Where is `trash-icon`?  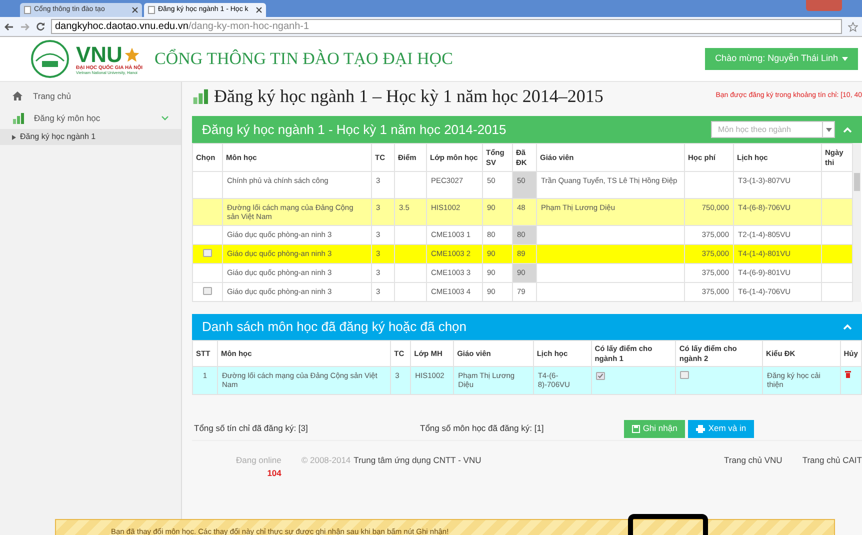
trash-icon is located at coordinates (847, 374).